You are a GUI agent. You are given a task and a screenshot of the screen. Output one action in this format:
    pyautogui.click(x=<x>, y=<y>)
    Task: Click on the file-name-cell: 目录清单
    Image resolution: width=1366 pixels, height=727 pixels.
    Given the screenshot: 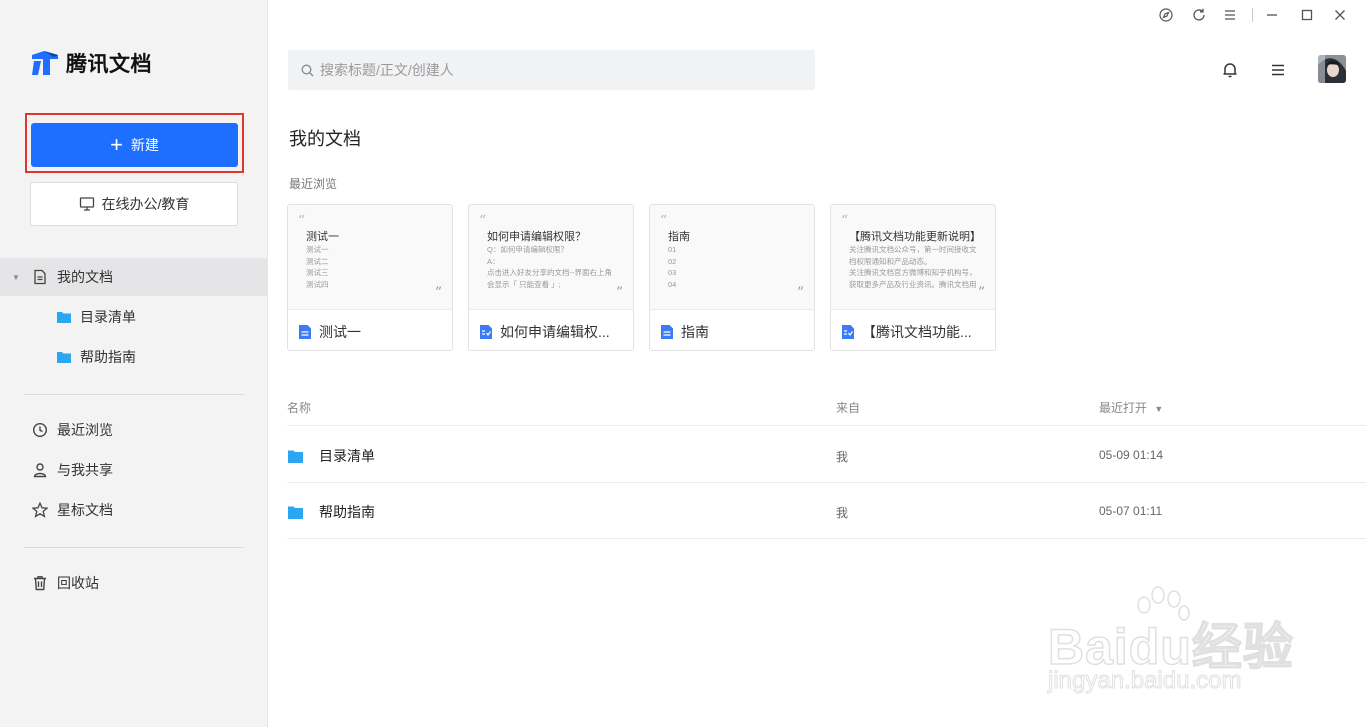 What is the action you would take?
    pyautogui.click(x=331, y=456)
    